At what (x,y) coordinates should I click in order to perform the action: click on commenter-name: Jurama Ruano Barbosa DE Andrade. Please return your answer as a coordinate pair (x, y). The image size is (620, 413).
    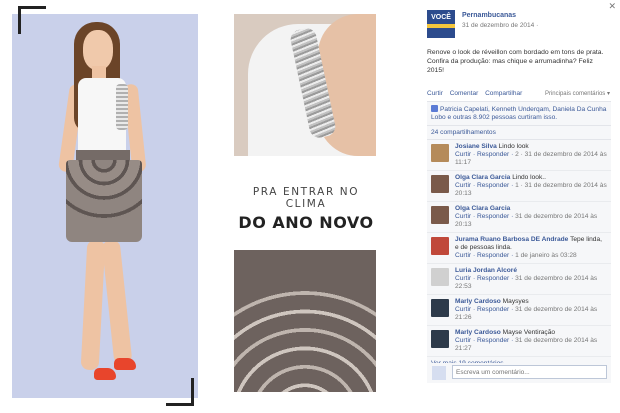
    Looking at the image, I should click on (511, 239).